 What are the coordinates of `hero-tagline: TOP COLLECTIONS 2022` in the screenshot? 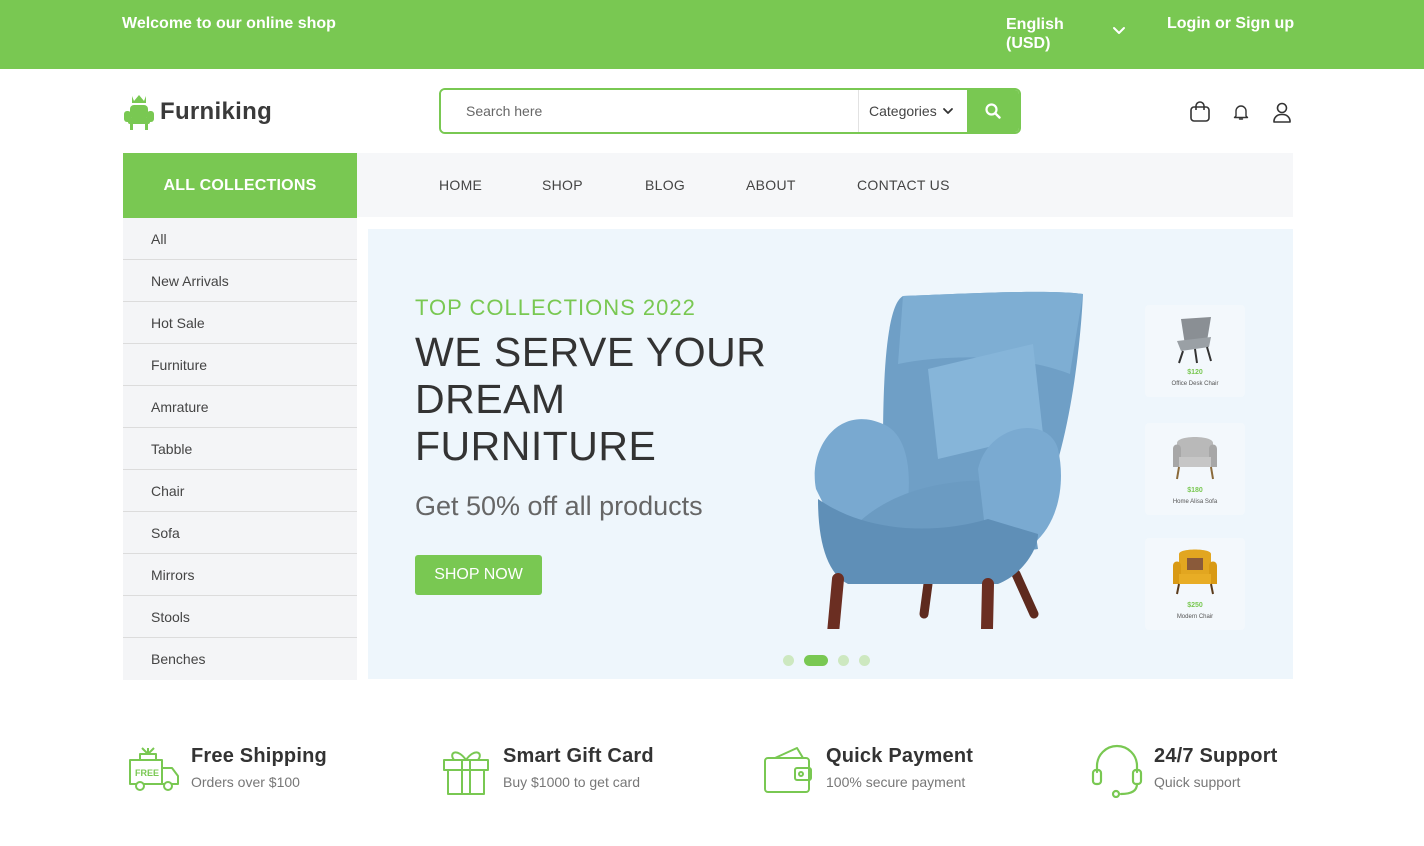 It's located at (555, 307).